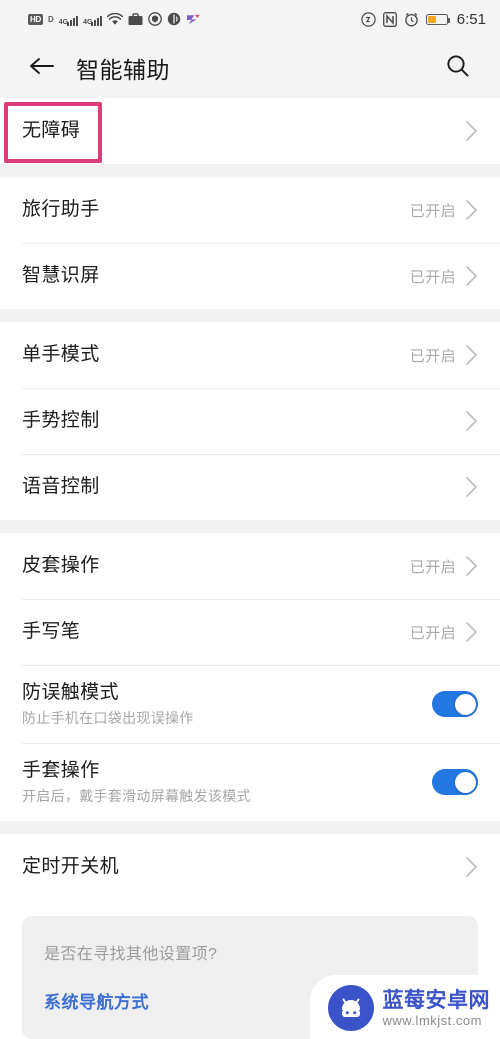 This screenshot has height=1039, width=500. Describe the element at coordinates (123, 70) in the screenshot. I see `page-title: 智能辅助` at that location.